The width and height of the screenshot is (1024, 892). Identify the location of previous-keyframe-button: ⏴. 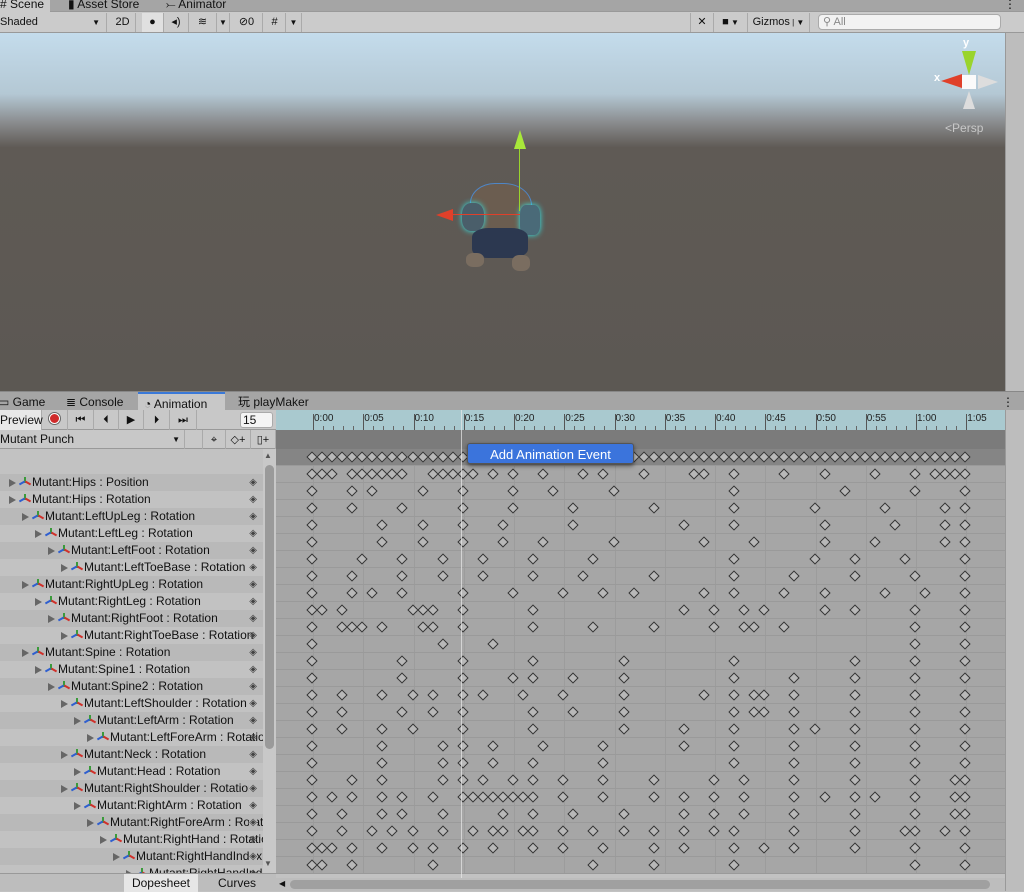
(106, 420).